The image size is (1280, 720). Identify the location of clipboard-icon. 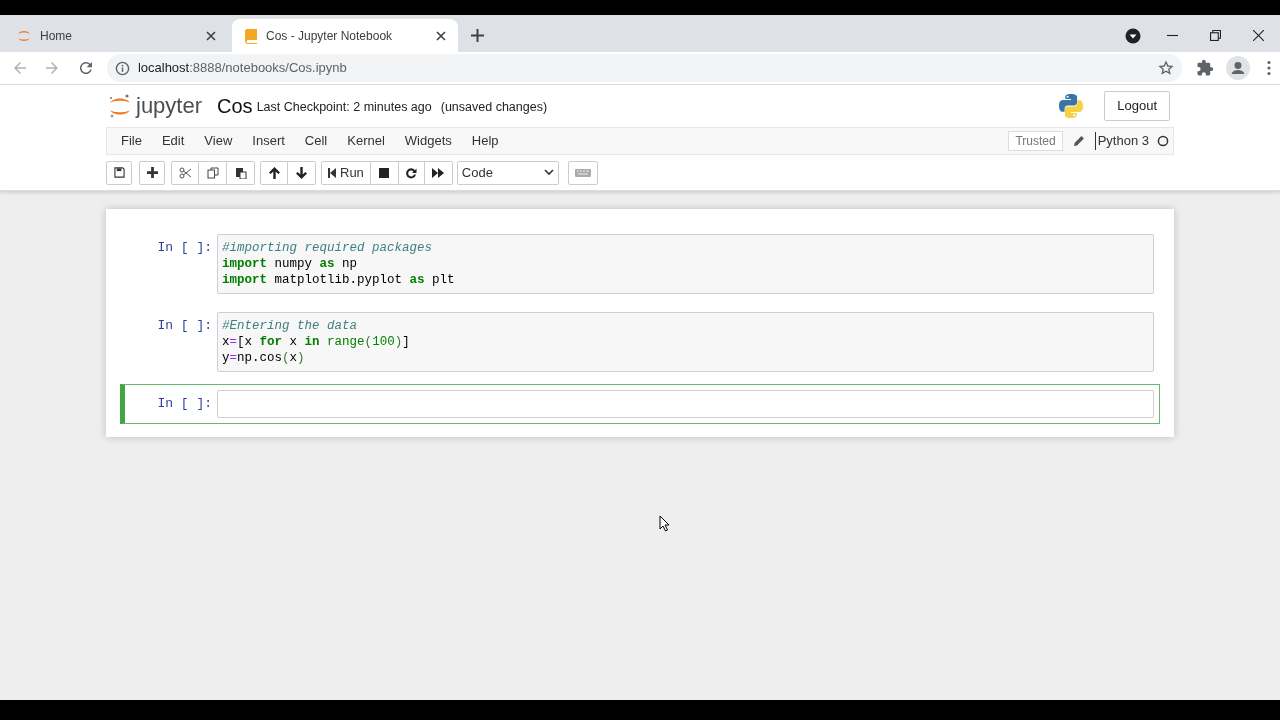
(240, 172).